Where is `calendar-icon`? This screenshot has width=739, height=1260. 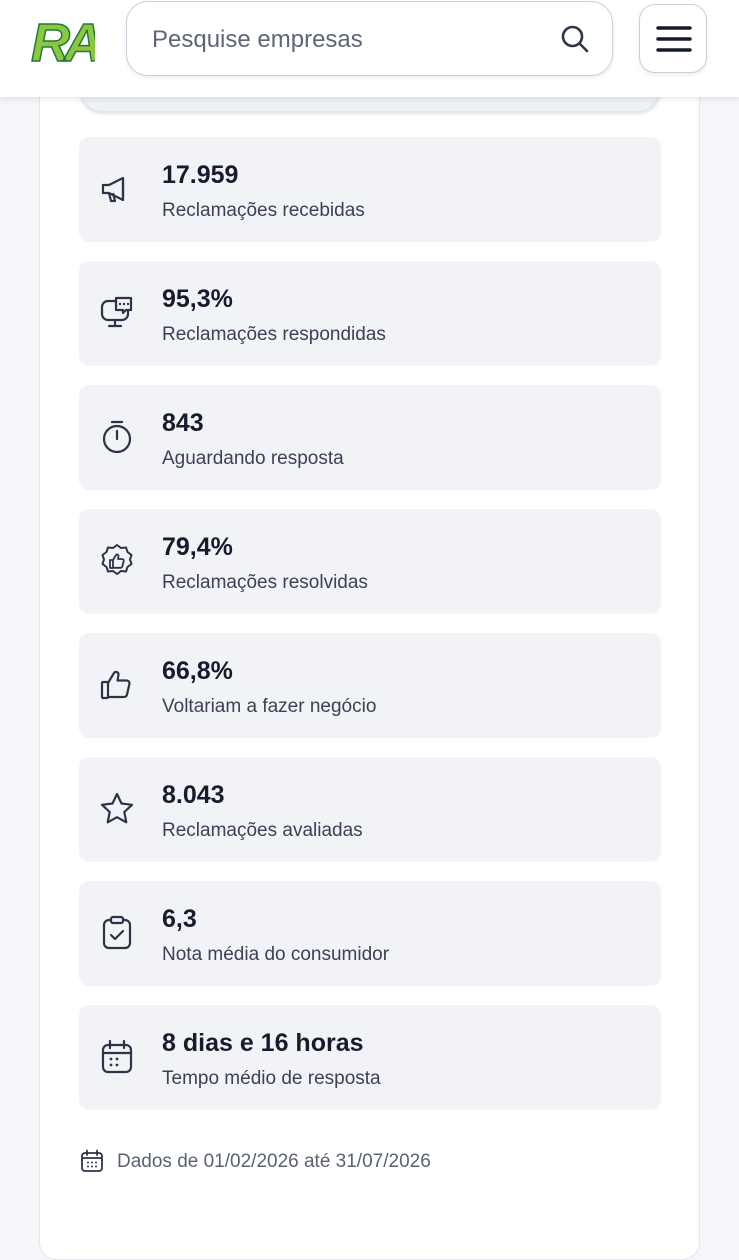 calendar-icon is located at coordinates (117, 1056).